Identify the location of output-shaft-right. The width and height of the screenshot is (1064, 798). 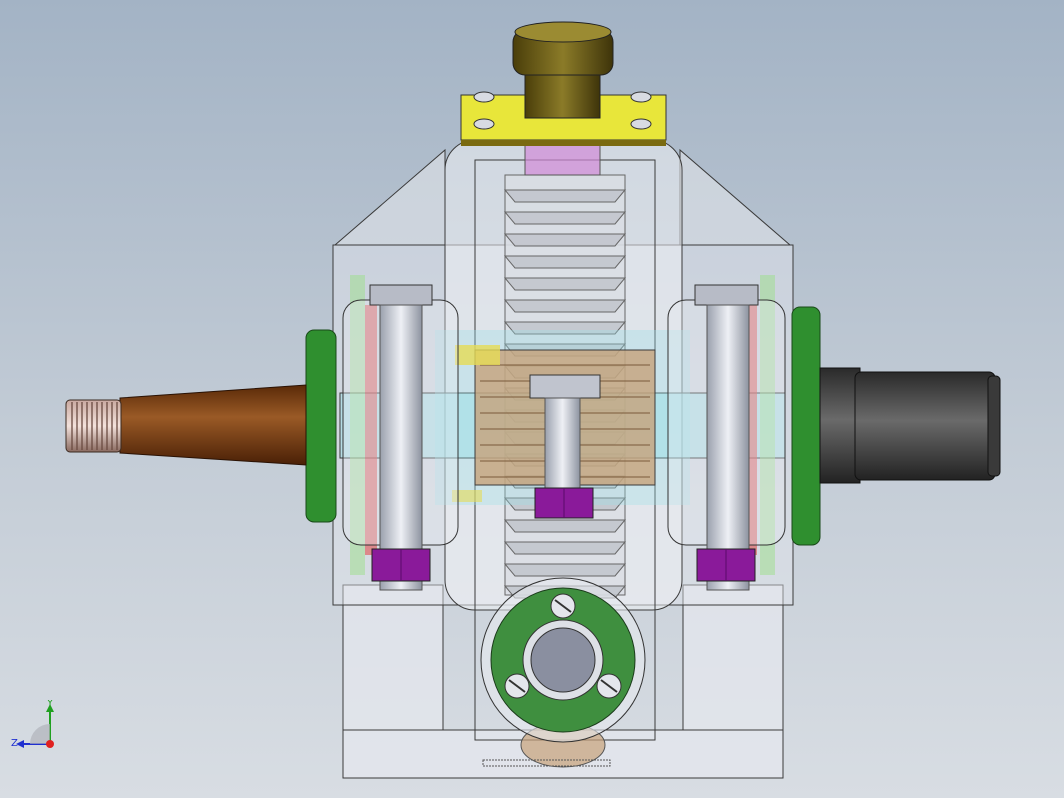
(910, 425).